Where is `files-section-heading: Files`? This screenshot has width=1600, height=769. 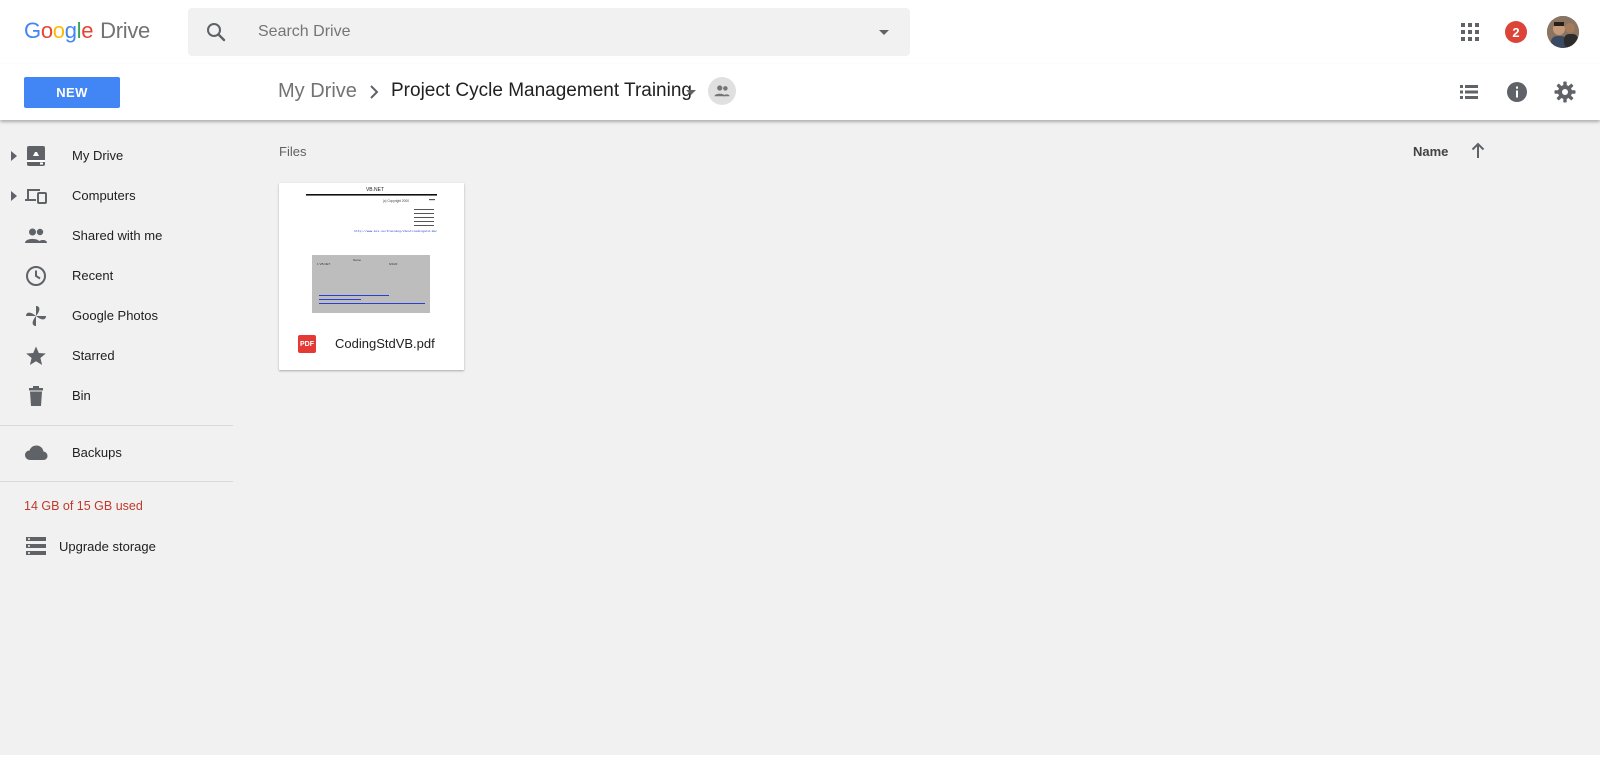 files-section-heading: Files is located at coordinates (293, 151).